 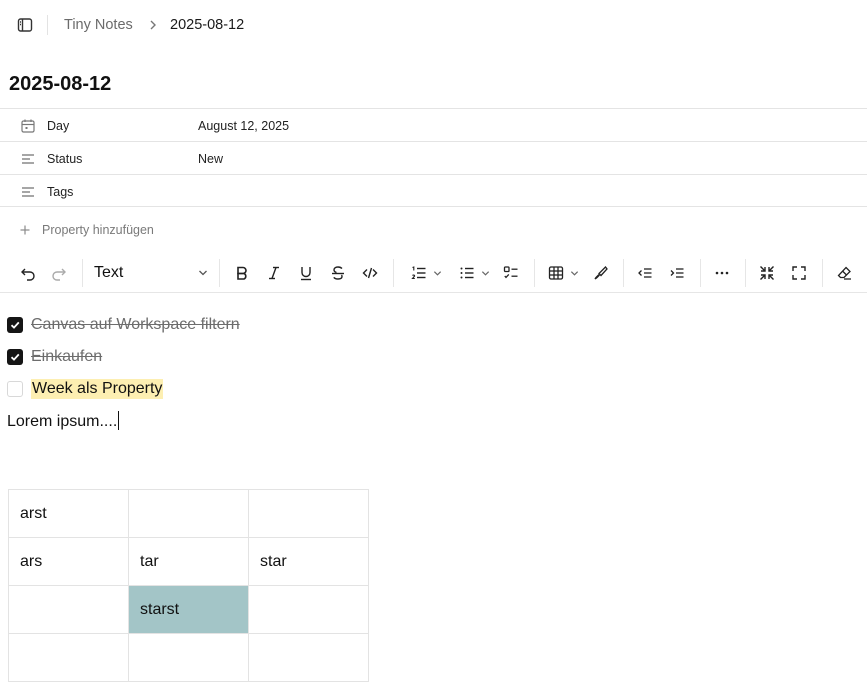 I want to click on bold-button, so click(x=242, y=273).